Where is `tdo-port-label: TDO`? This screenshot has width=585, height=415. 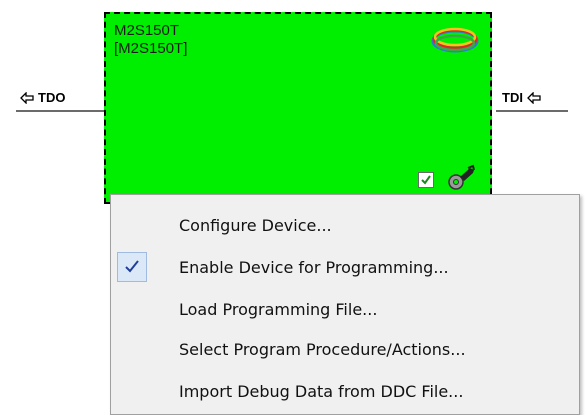 tdo-port-label: TDO is located at coordinates (42, 97).